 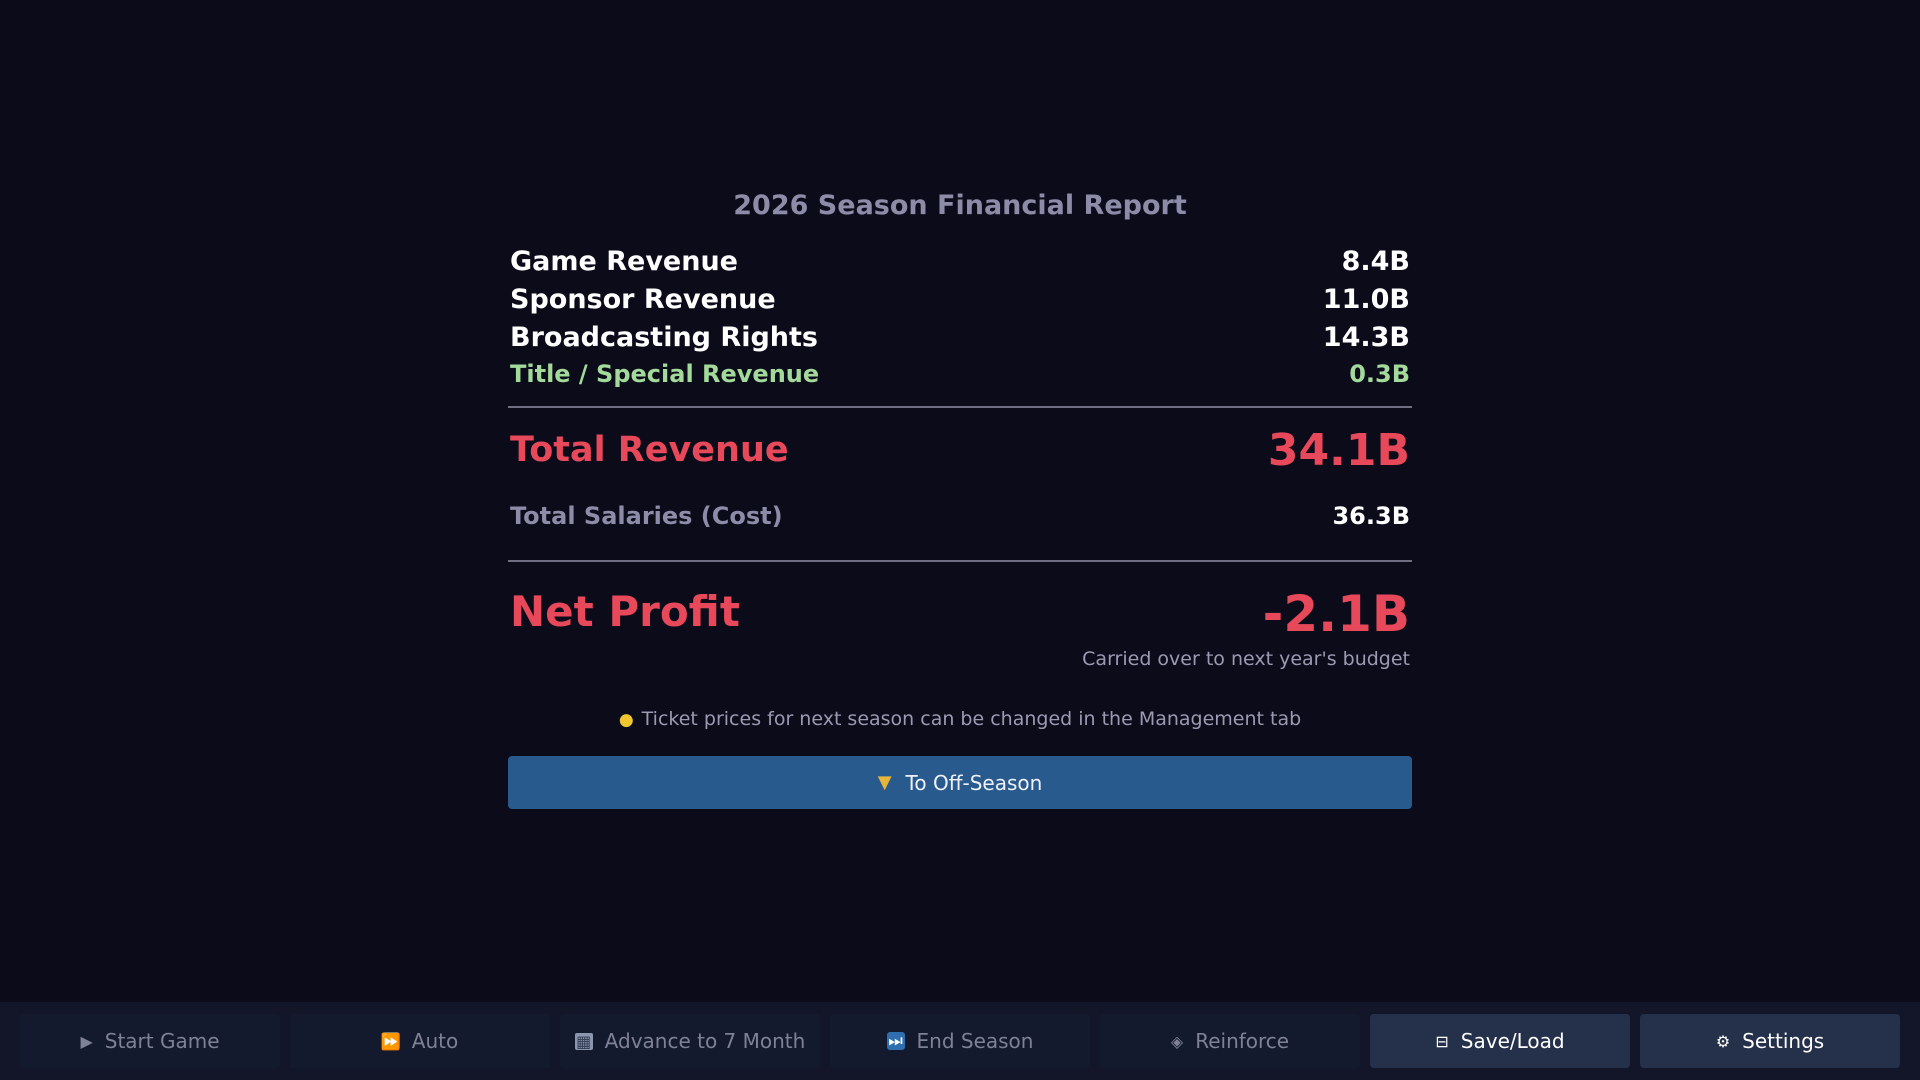 I want to click on net-profit-note: Carried over to next year's budget, so click(x=1246, y=659).